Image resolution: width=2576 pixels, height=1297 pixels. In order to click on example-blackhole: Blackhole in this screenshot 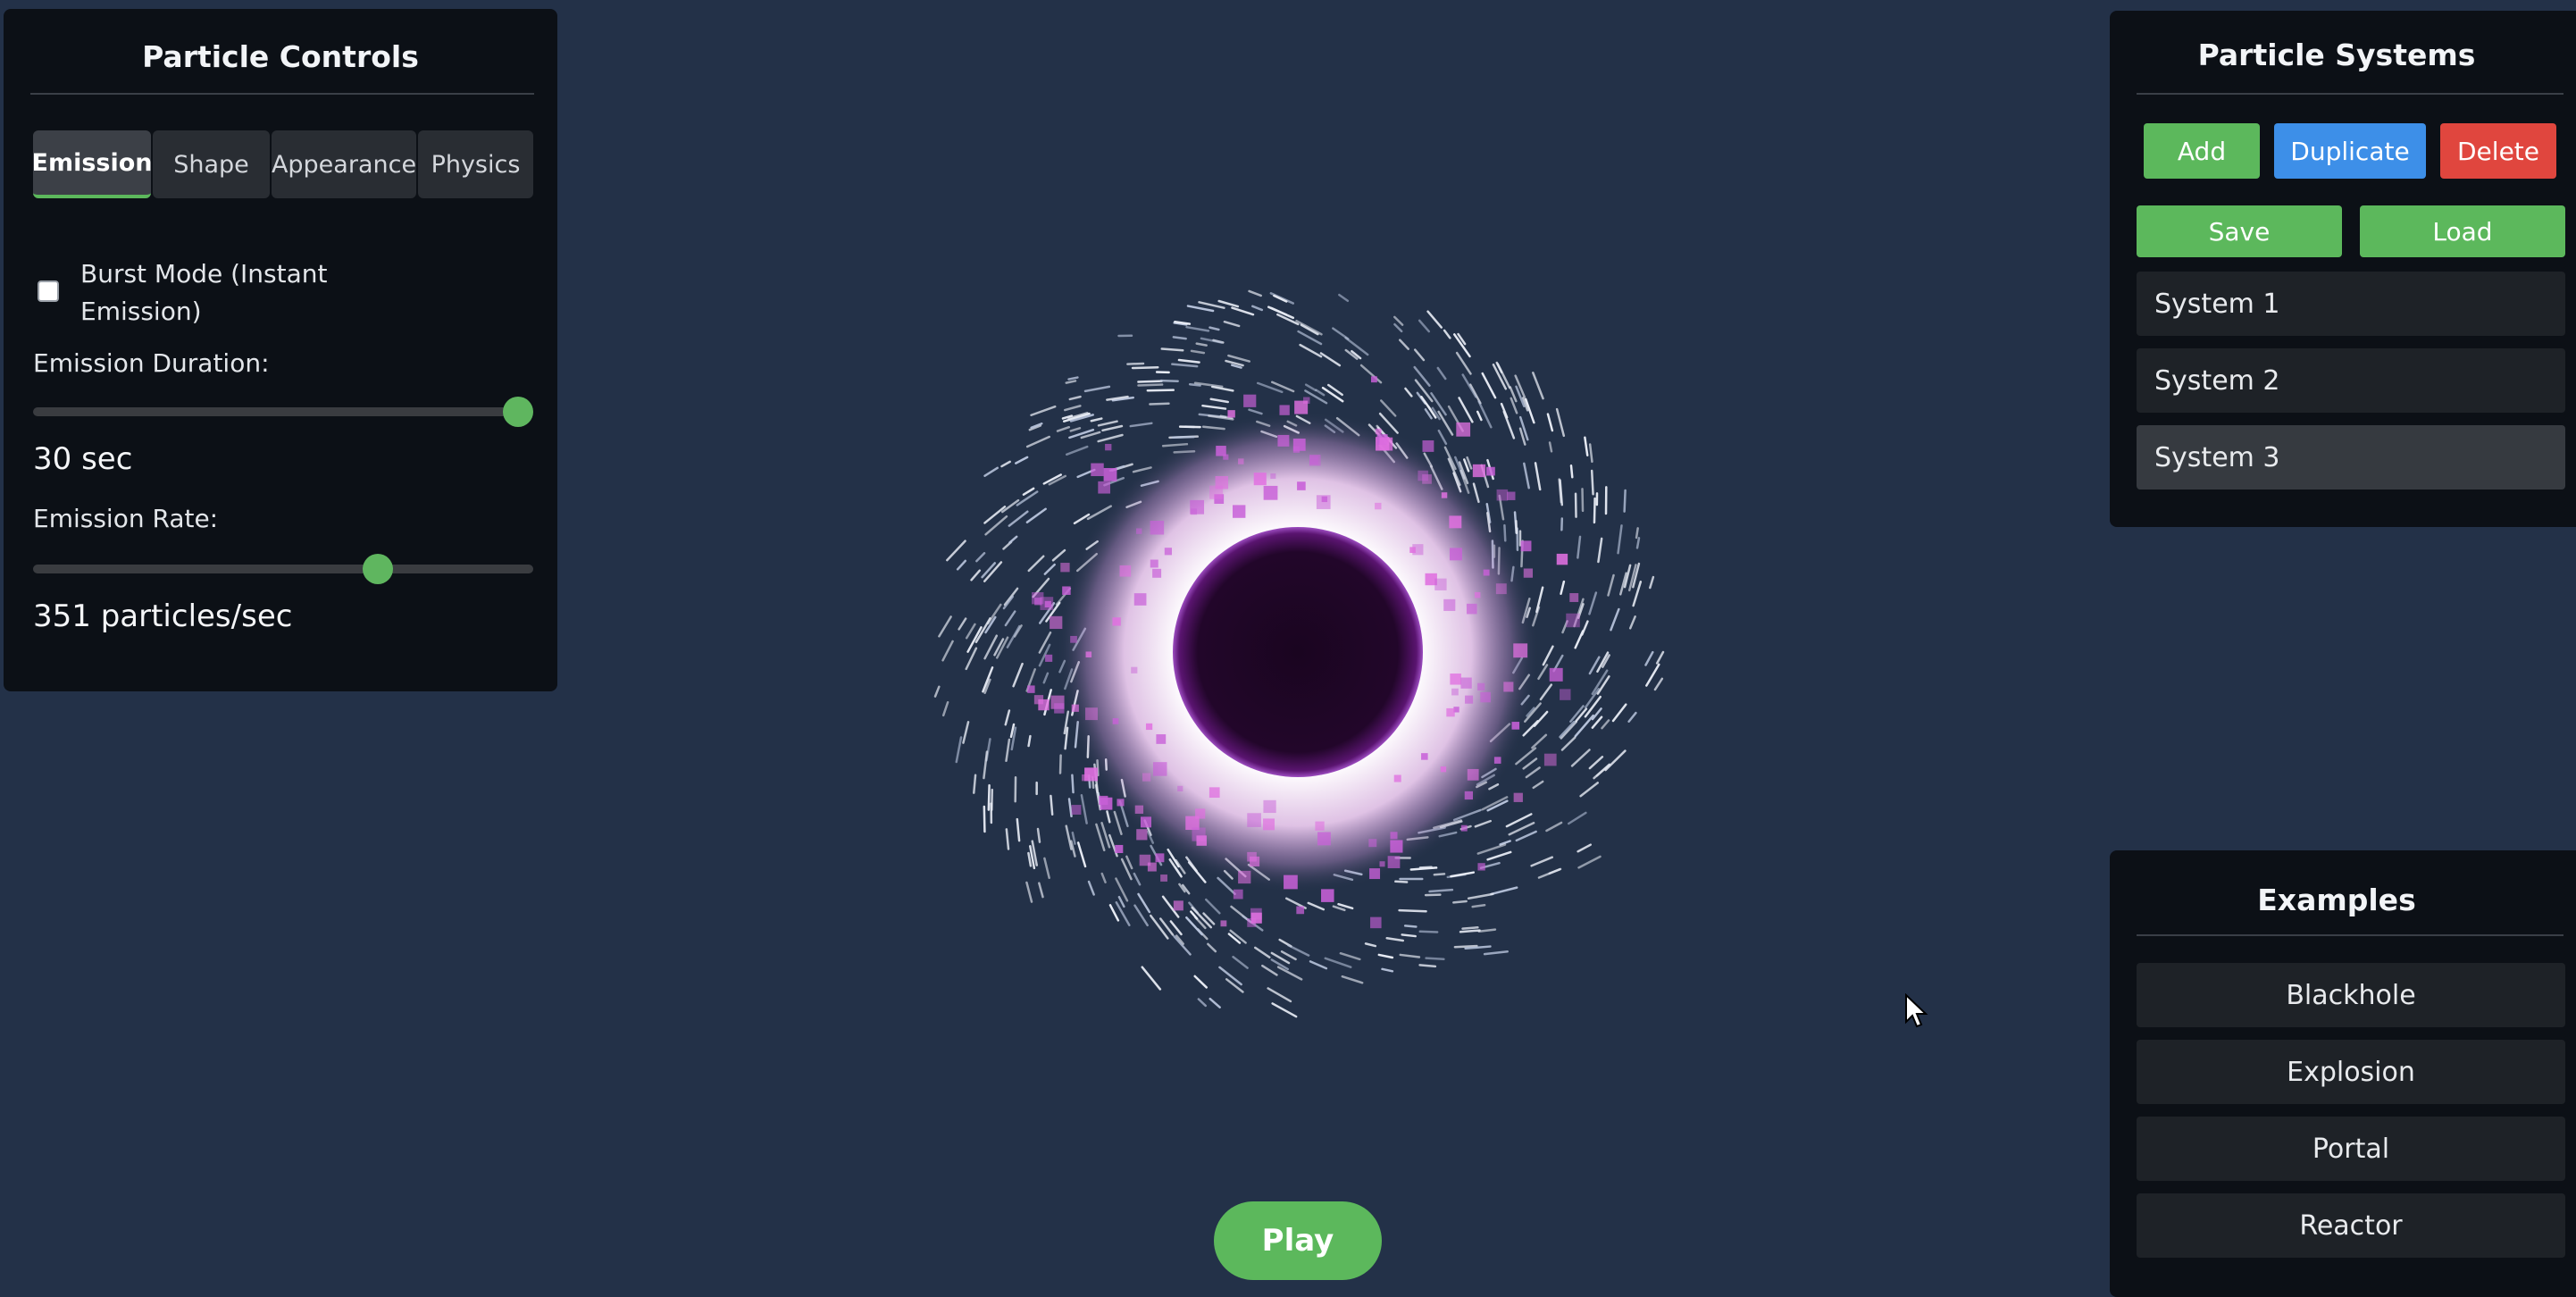, I will do `click(2351, 995)`.